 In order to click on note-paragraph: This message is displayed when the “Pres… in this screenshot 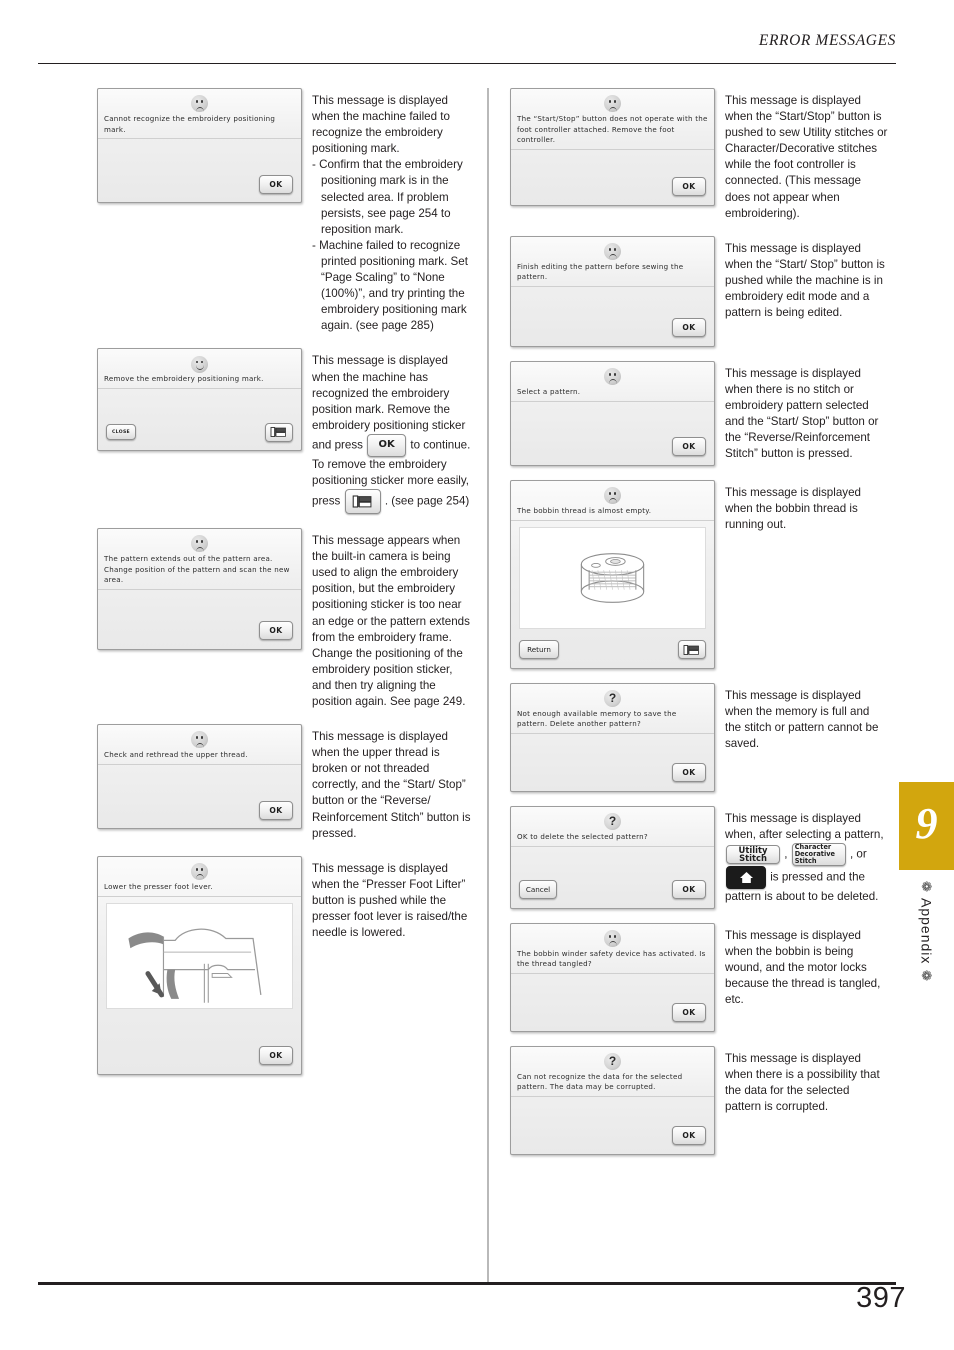, I will do `click(390, 900)`.